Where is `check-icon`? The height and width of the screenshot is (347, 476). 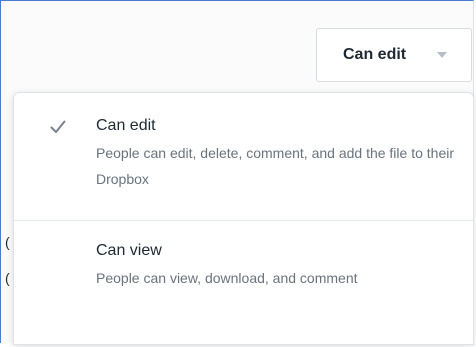
check-icon is located at coordinates (58, 126).